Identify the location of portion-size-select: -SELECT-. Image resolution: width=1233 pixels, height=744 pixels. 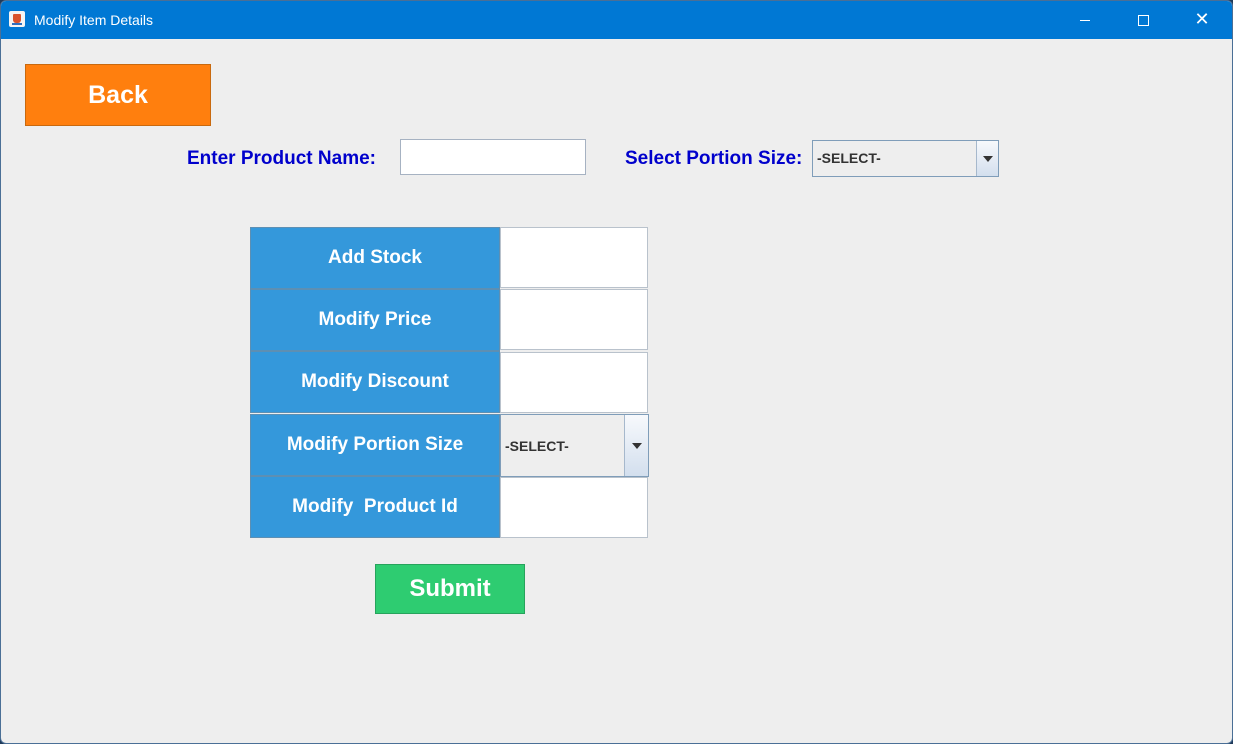
(905, 158).